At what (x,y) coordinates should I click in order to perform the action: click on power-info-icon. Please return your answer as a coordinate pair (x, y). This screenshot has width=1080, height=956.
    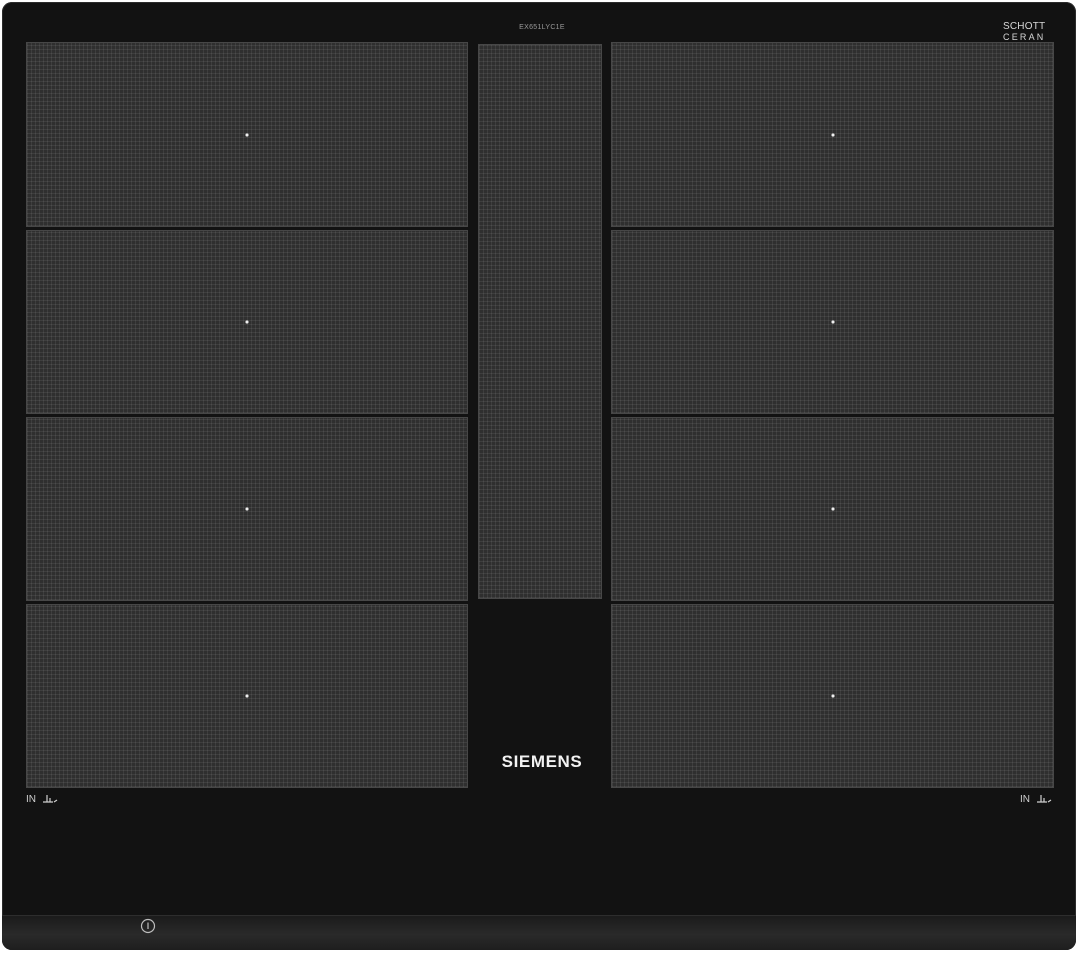
    Looking at the image, I should click on (148, 926).